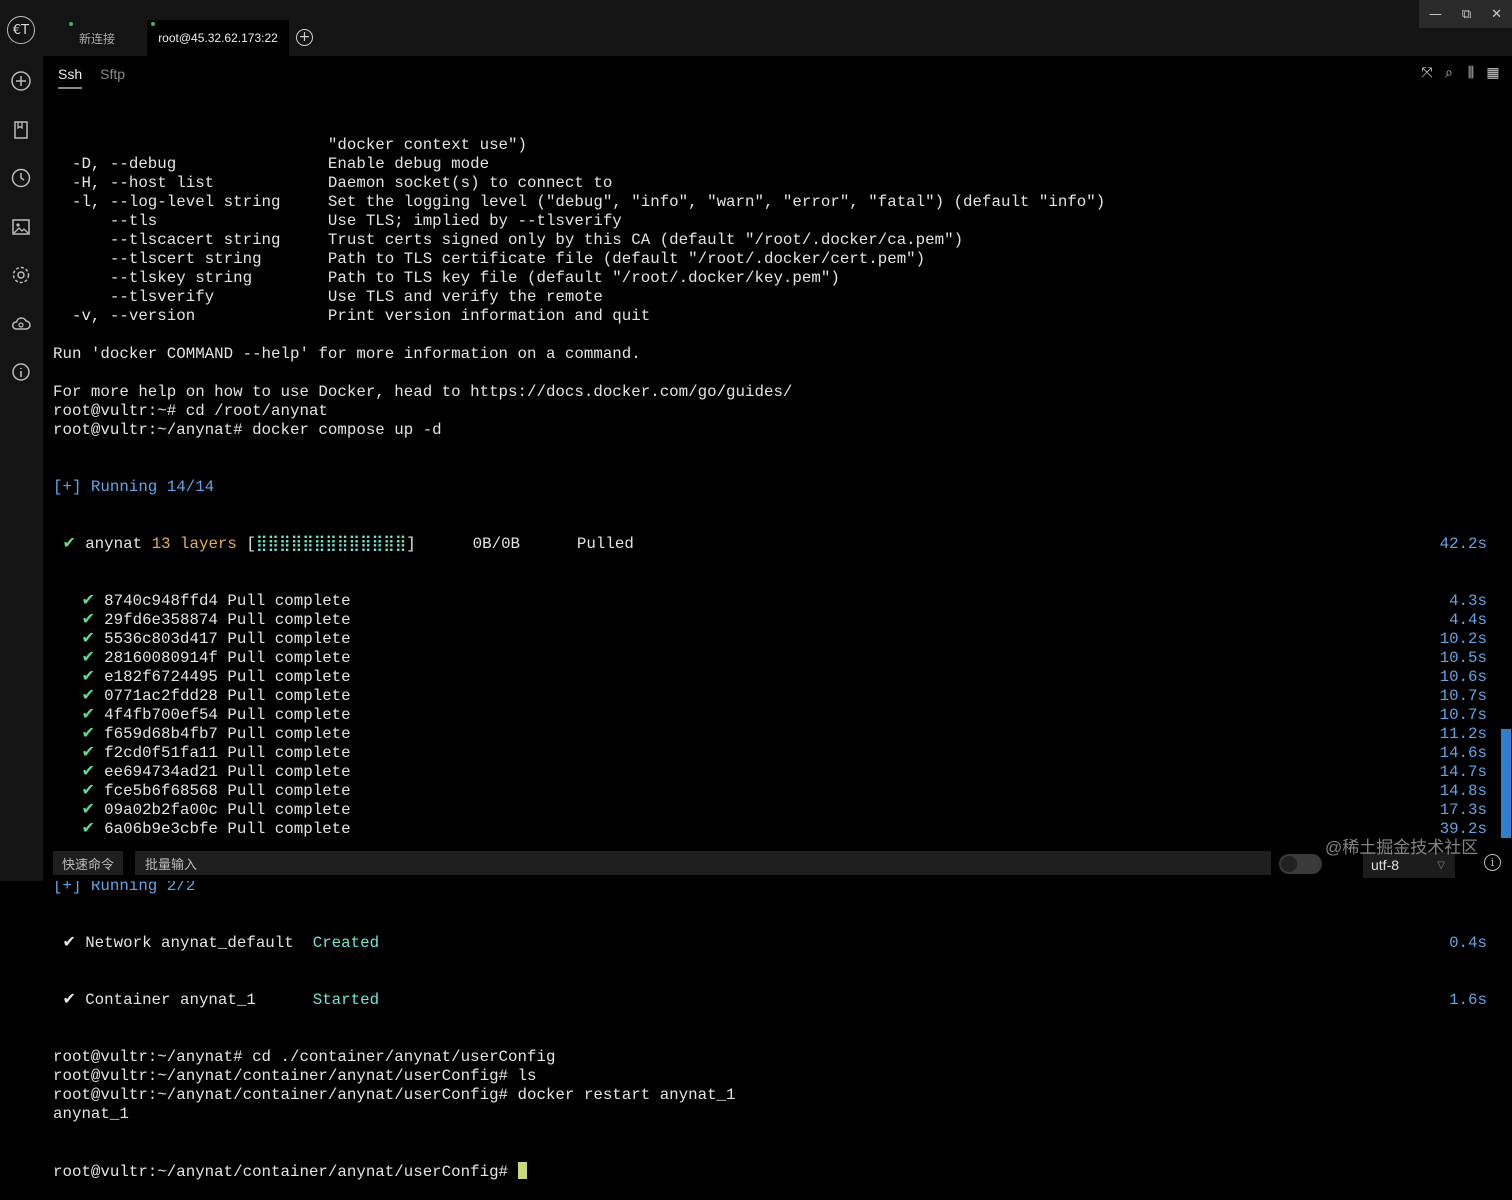  What do you see at coordinates (91, 77) in the screenshot?
I see `session-subtabs: Ssh Sftp` at bounding box center [91, 77].